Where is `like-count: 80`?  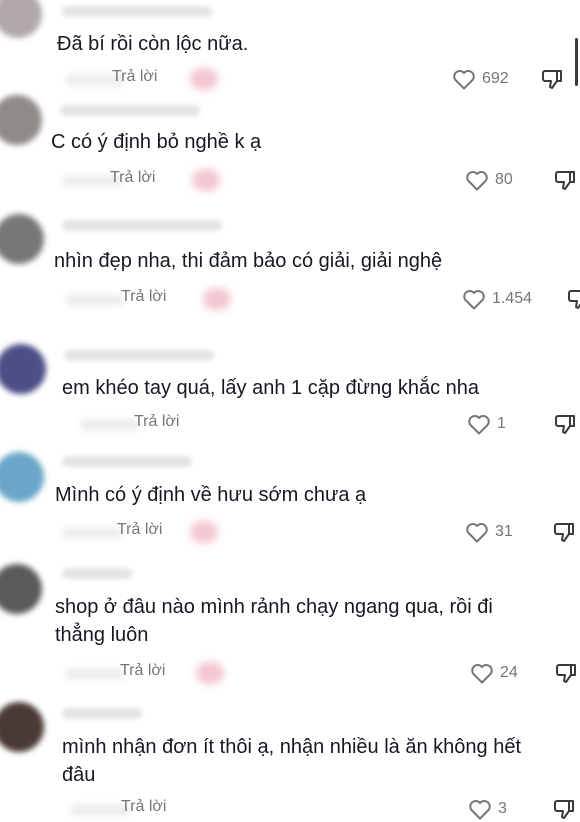
like-count: 80 is located at coordinates (504, 179).